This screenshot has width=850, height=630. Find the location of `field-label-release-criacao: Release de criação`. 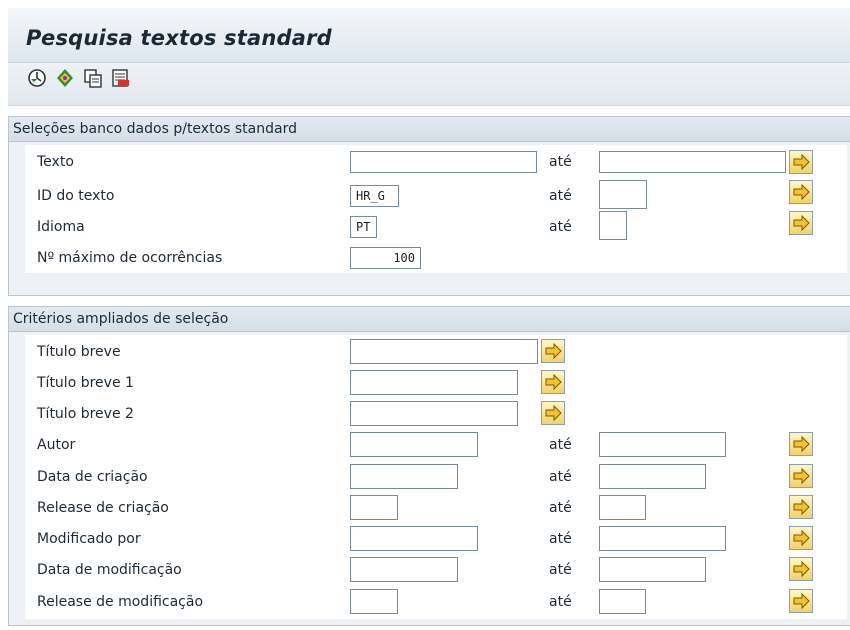

field-label-release-criacao: Release de criação is located at coordinates (103, 508).